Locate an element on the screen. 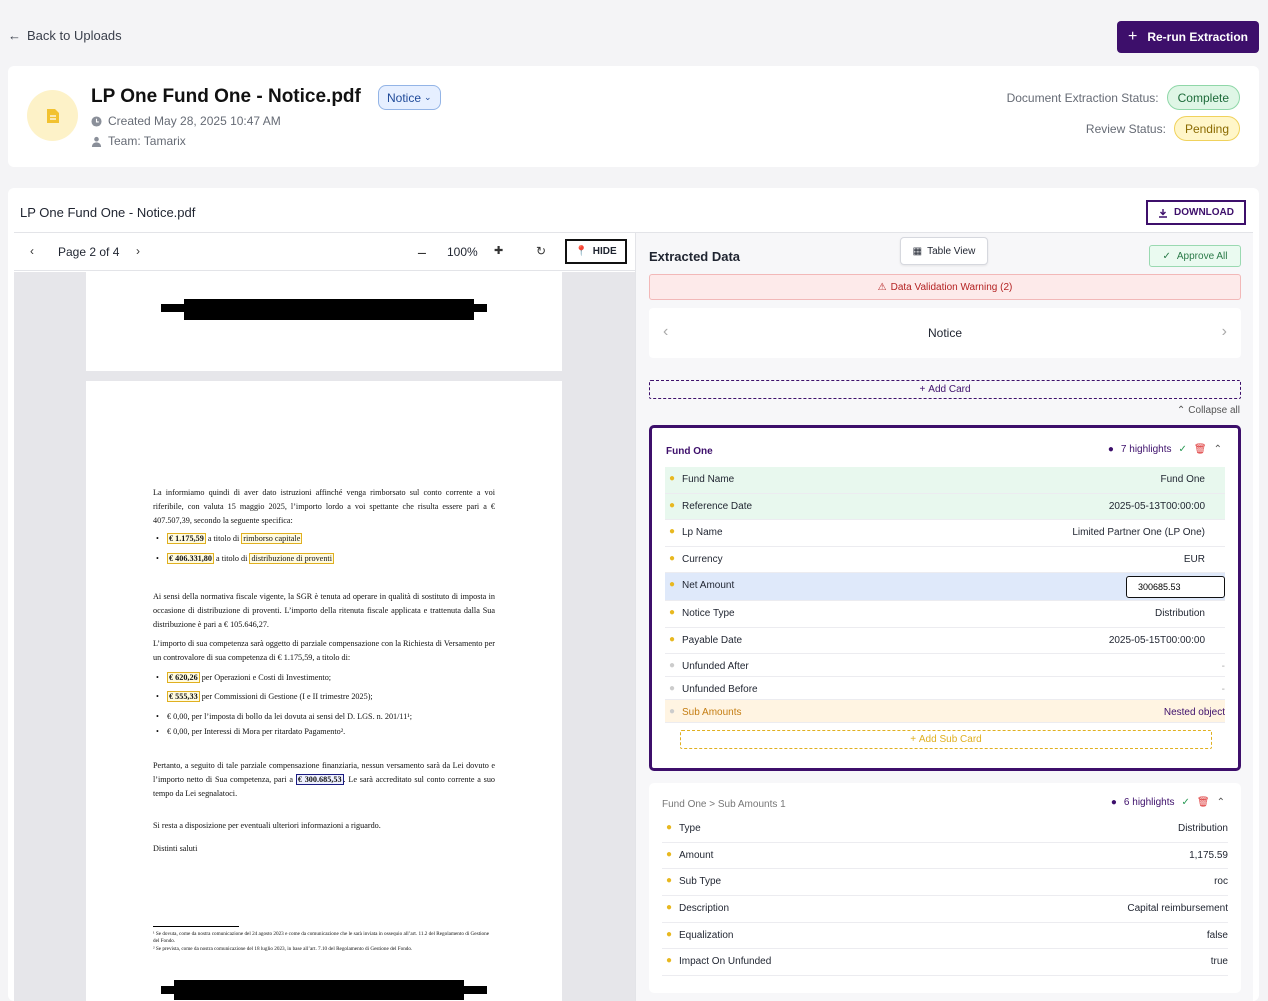  field-row: ● Unfunded Before - is located at coordinates (945, 688).